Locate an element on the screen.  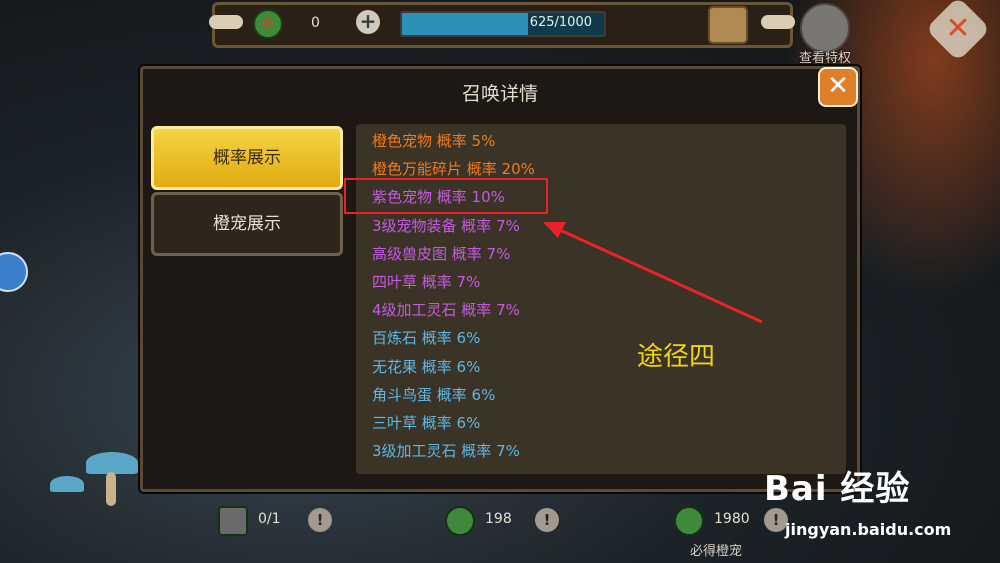
bottom-count: 0/1 is located at coordinates (269, 519).